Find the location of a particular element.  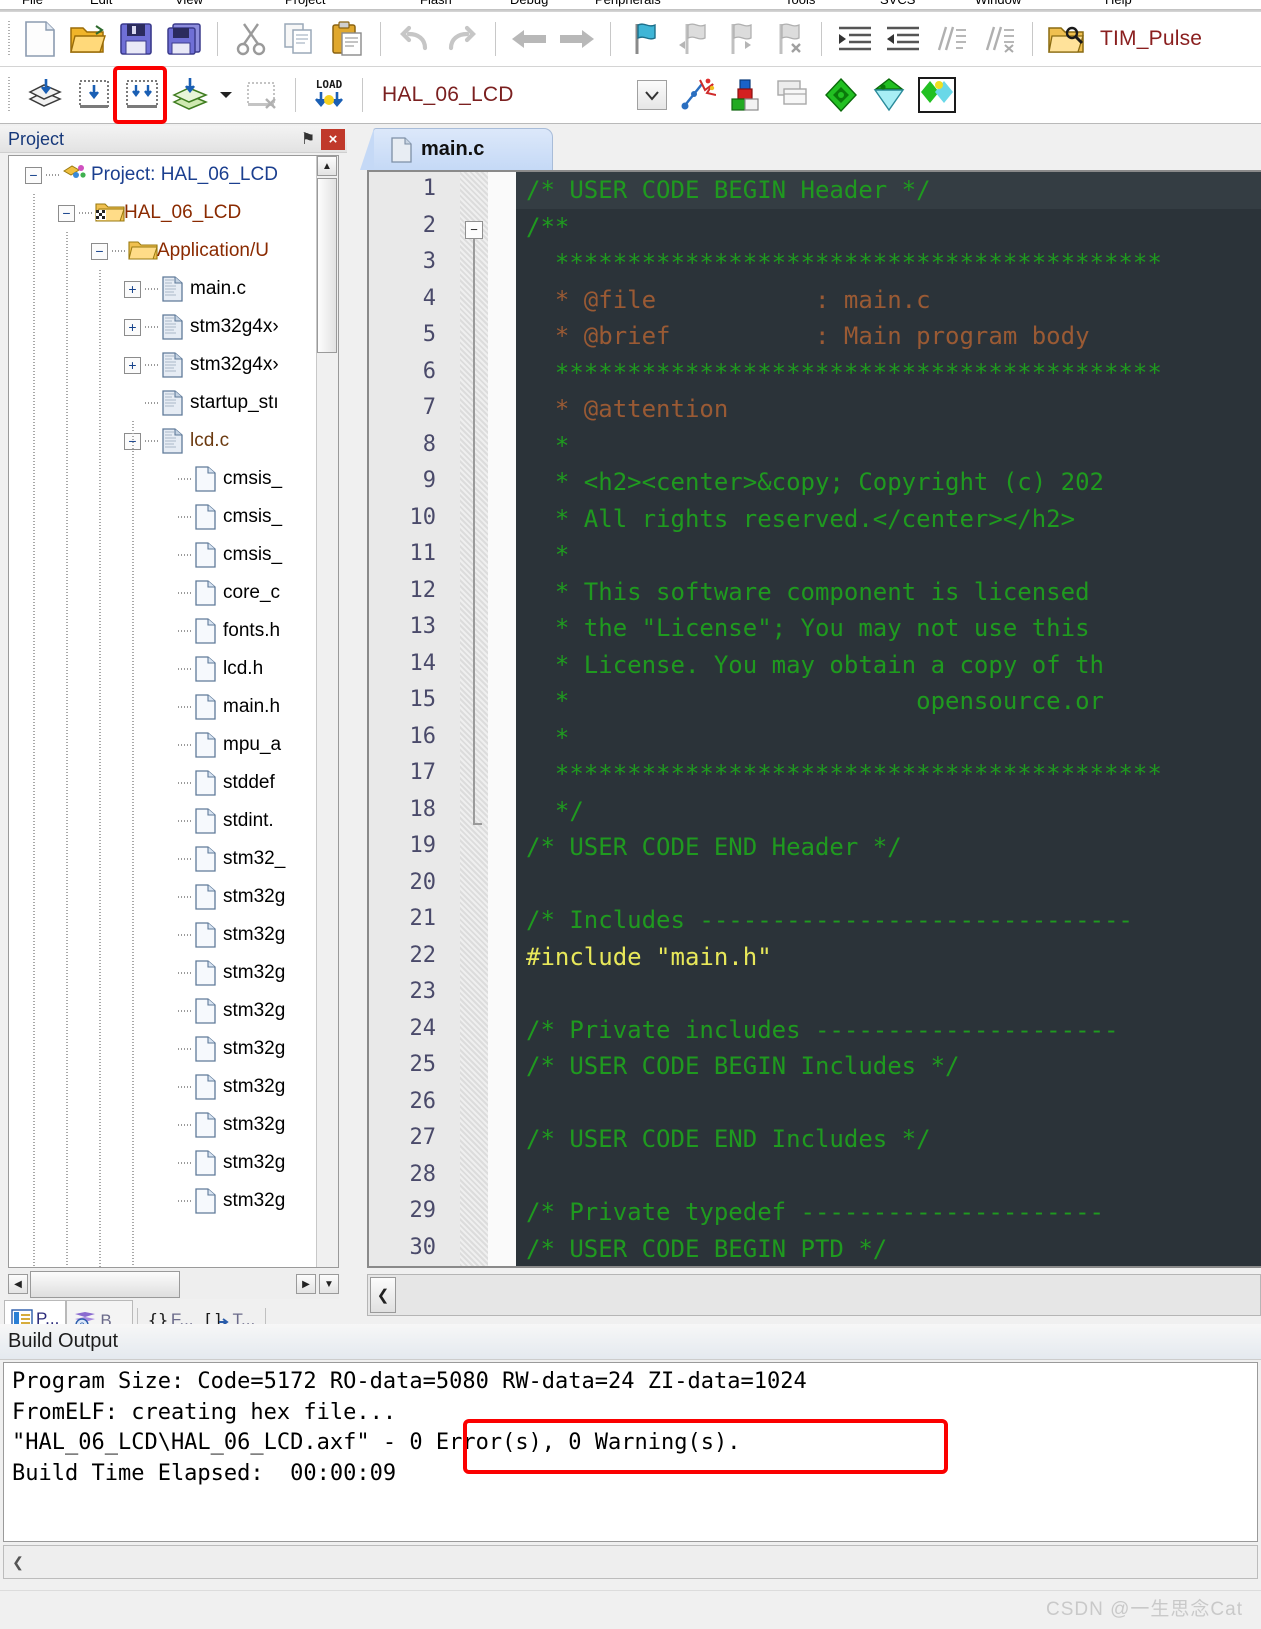

code-line: * opensource.or is located at coordinates (888, 701).